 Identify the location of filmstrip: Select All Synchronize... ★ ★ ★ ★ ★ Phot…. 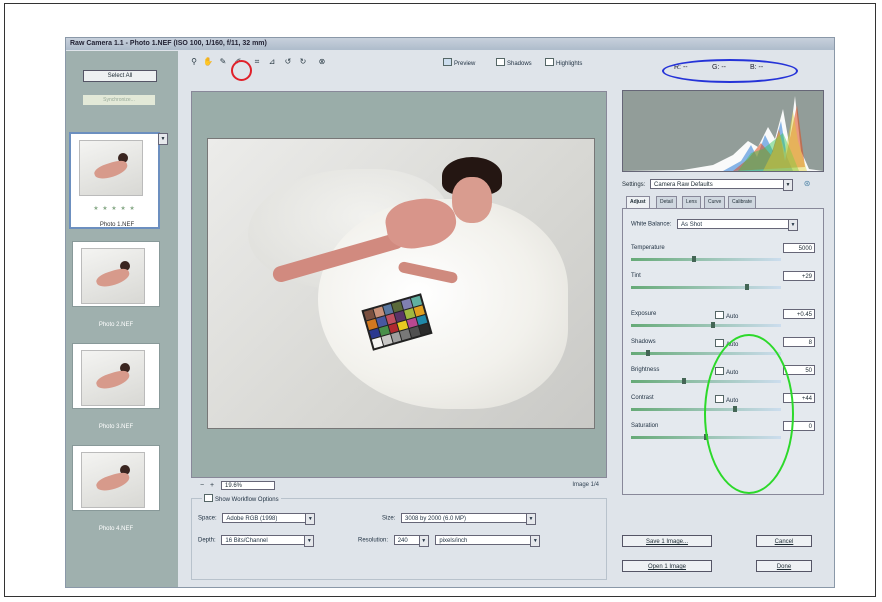
(122, 319).